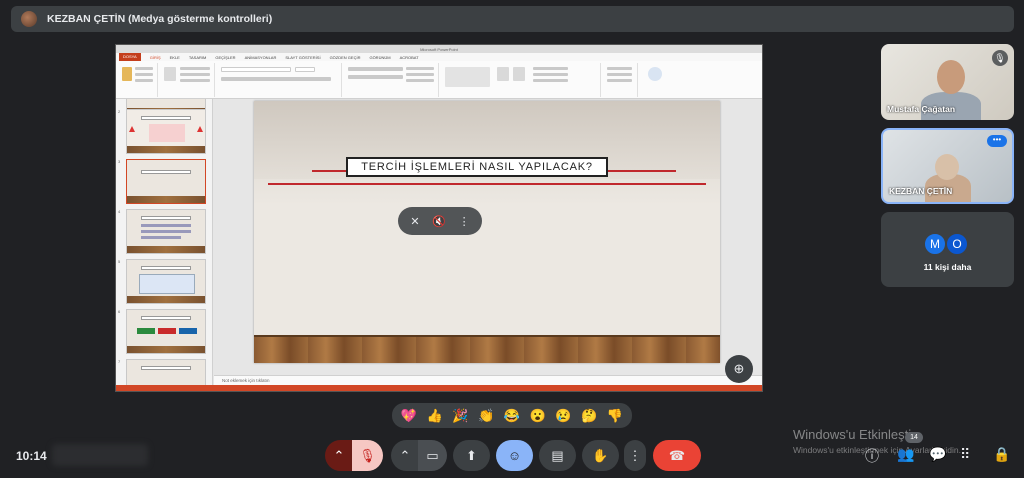  What do you see at coordinates (439, 388) in the screenshot?
I see `ppt-status-bar` at bounding box center [439, 388].